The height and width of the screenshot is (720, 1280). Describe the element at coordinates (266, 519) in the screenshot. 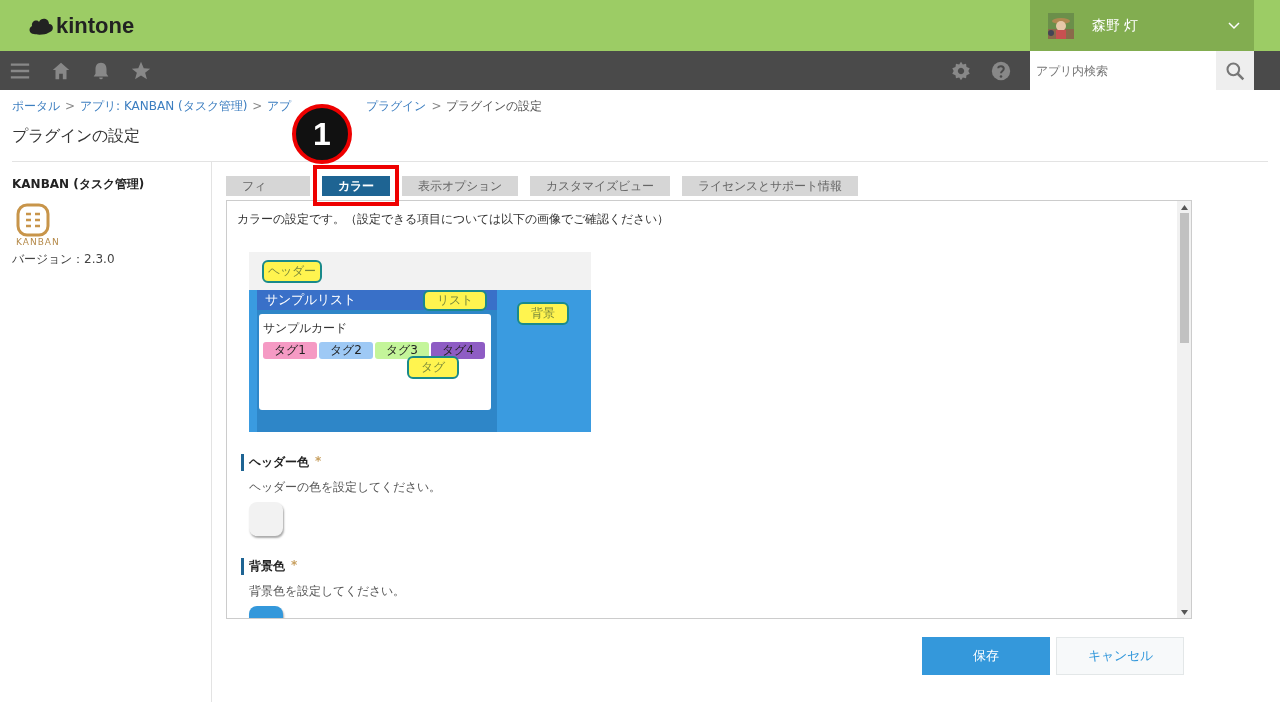

I see `color-swatch` at that location.